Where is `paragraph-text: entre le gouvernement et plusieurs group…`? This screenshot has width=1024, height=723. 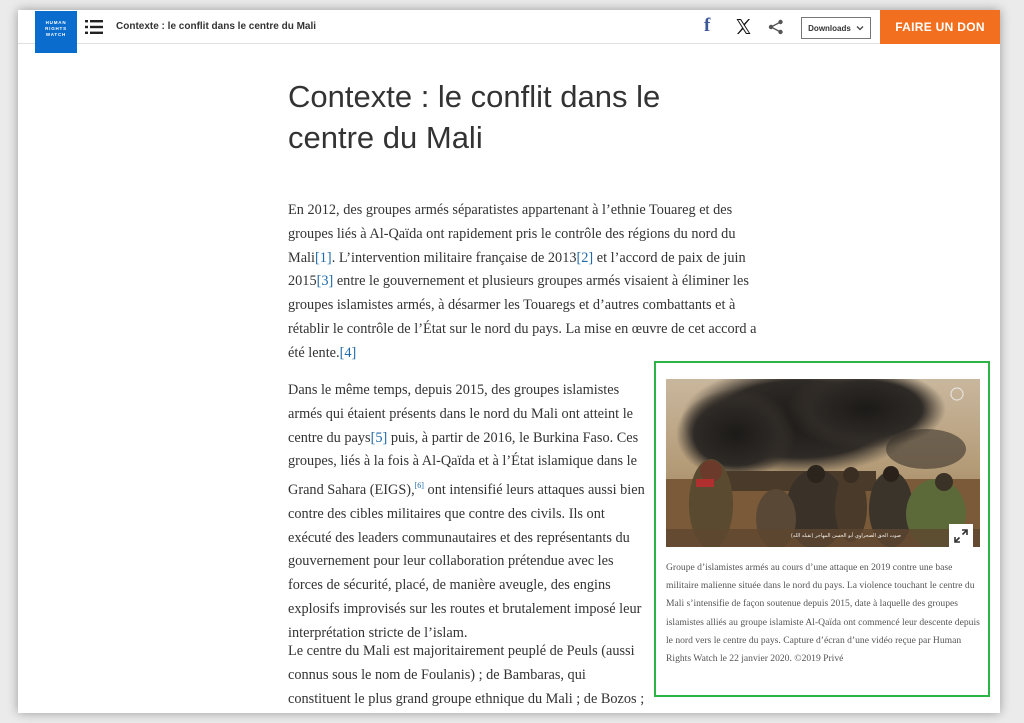 paragraph-text: entre le gouvernement et plusieurs group… is located at coordinates (522, 317).